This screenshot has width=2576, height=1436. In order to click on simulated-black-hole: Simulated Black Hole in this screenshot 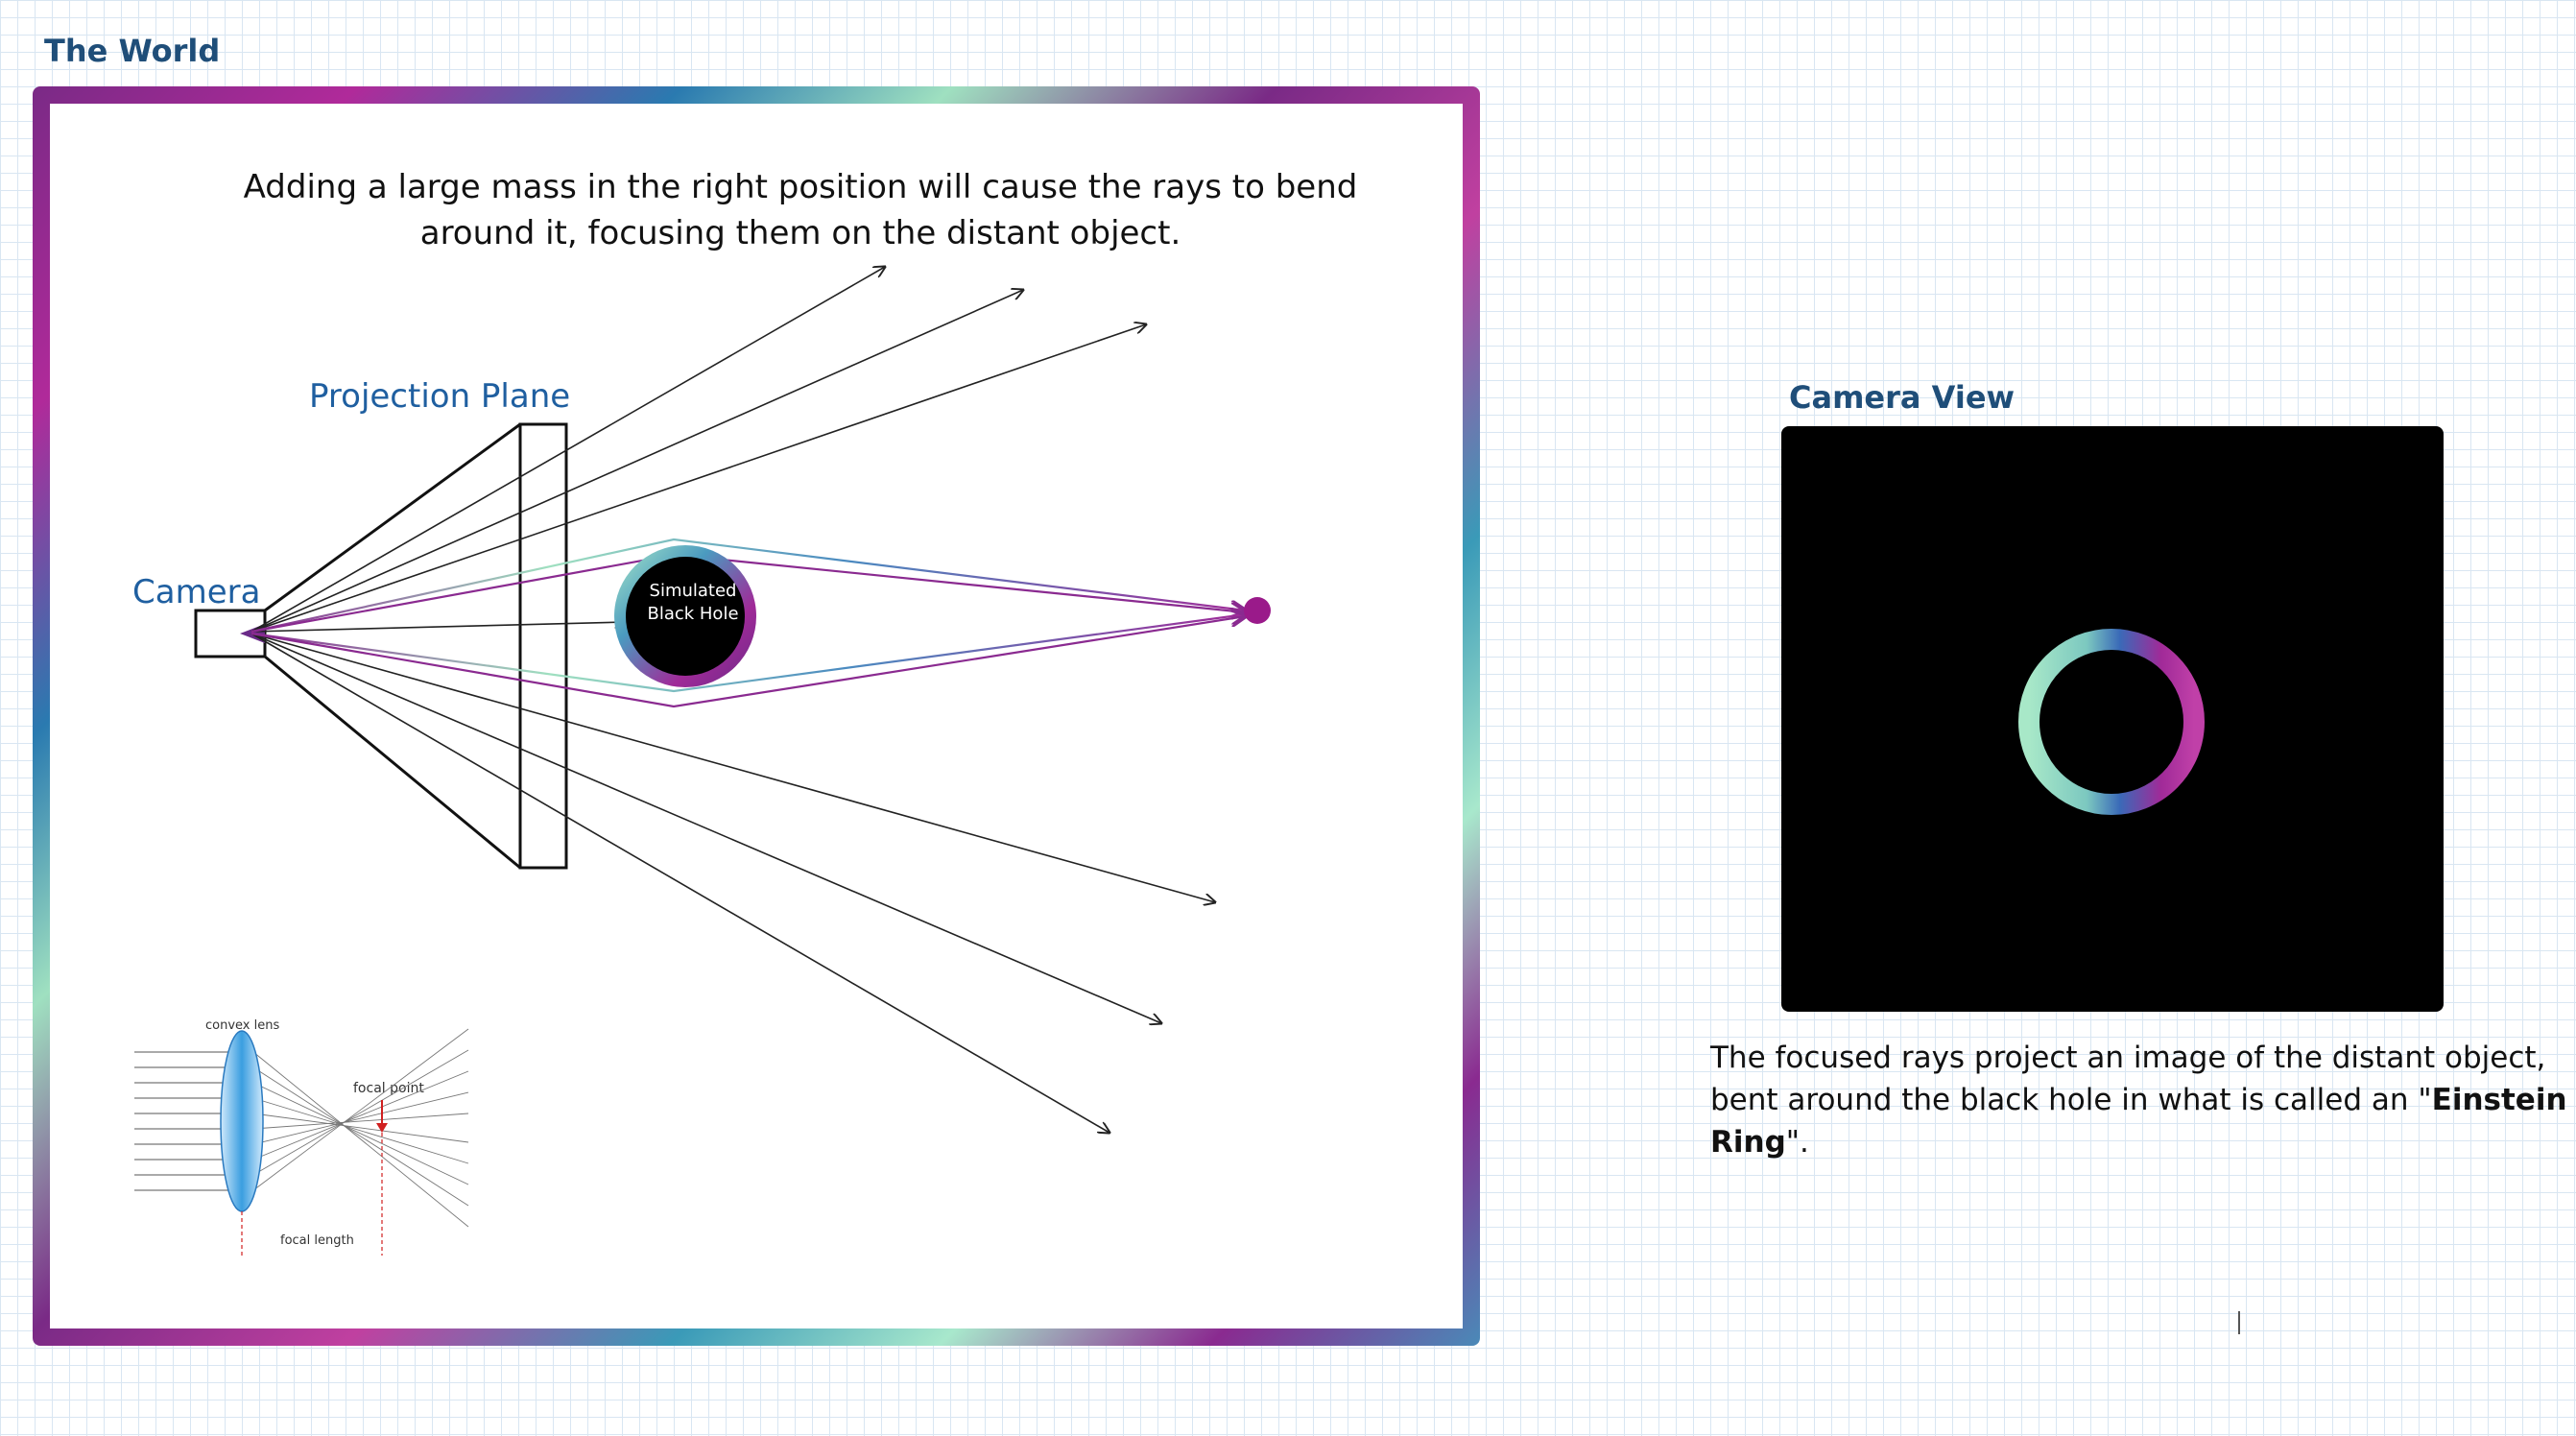, I will do `click(685, 616)`.